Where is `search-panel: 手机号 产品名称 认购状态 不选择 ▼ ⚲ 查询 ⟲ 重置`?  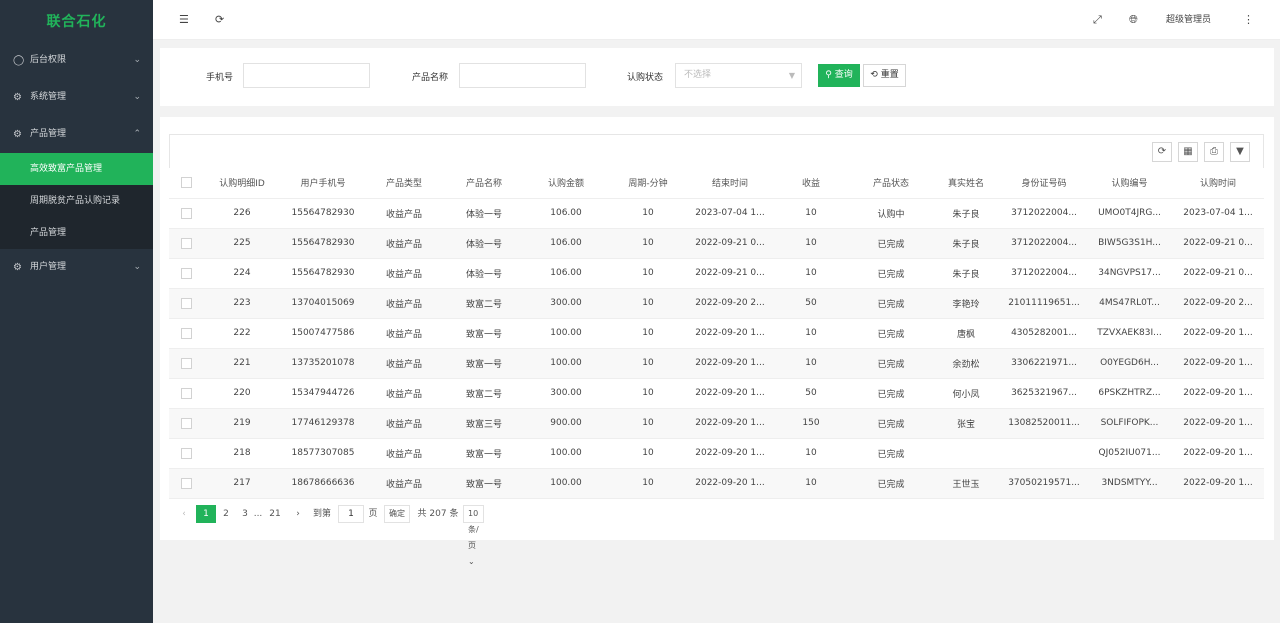
search-panel: 手机号 产品名称 认购状态 不选择 ▼ ⚲ 查询 ⟲ 重置 is located at coordinates (717, 77).